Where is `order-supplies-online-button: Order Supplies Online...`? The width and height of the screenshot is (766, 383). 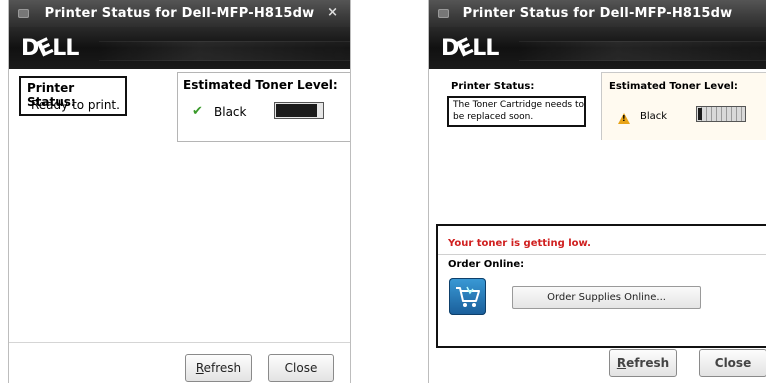
order-supplies-online-button: Order Supplies Online... is located at coordinates (606, 297).